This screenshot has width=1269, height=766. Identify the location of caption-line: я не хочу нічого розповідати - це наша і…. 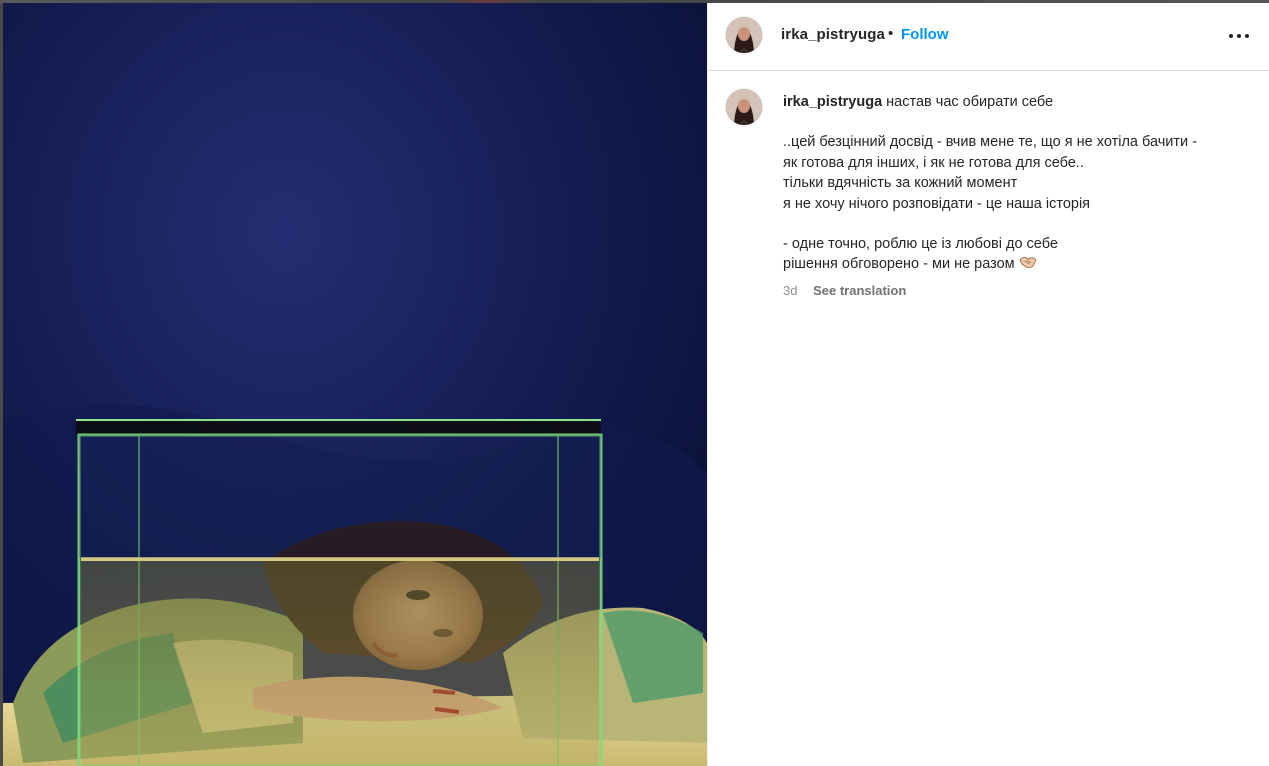
(937, 203).